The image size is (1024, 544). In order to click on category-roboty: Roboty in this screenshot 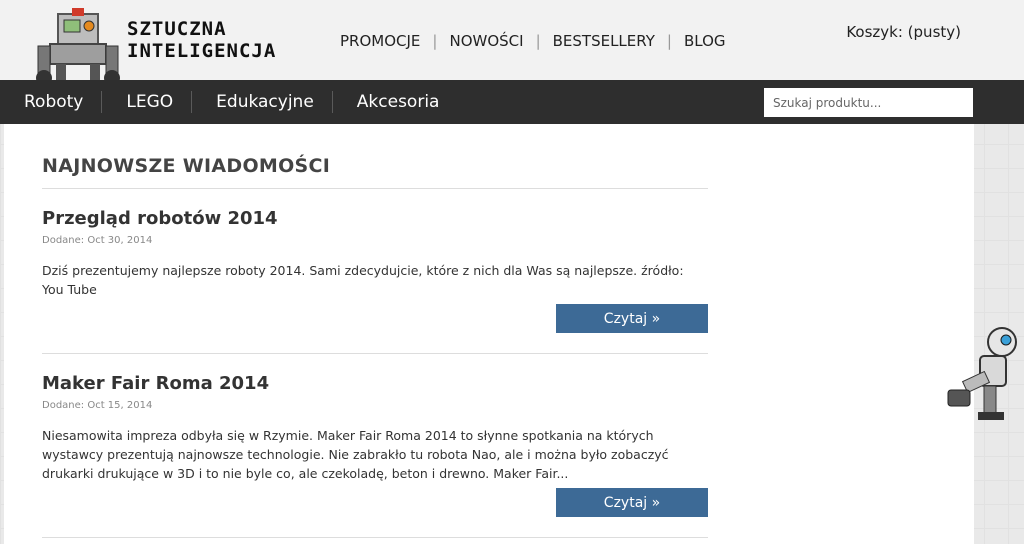, I will do `click(51, 102)`.